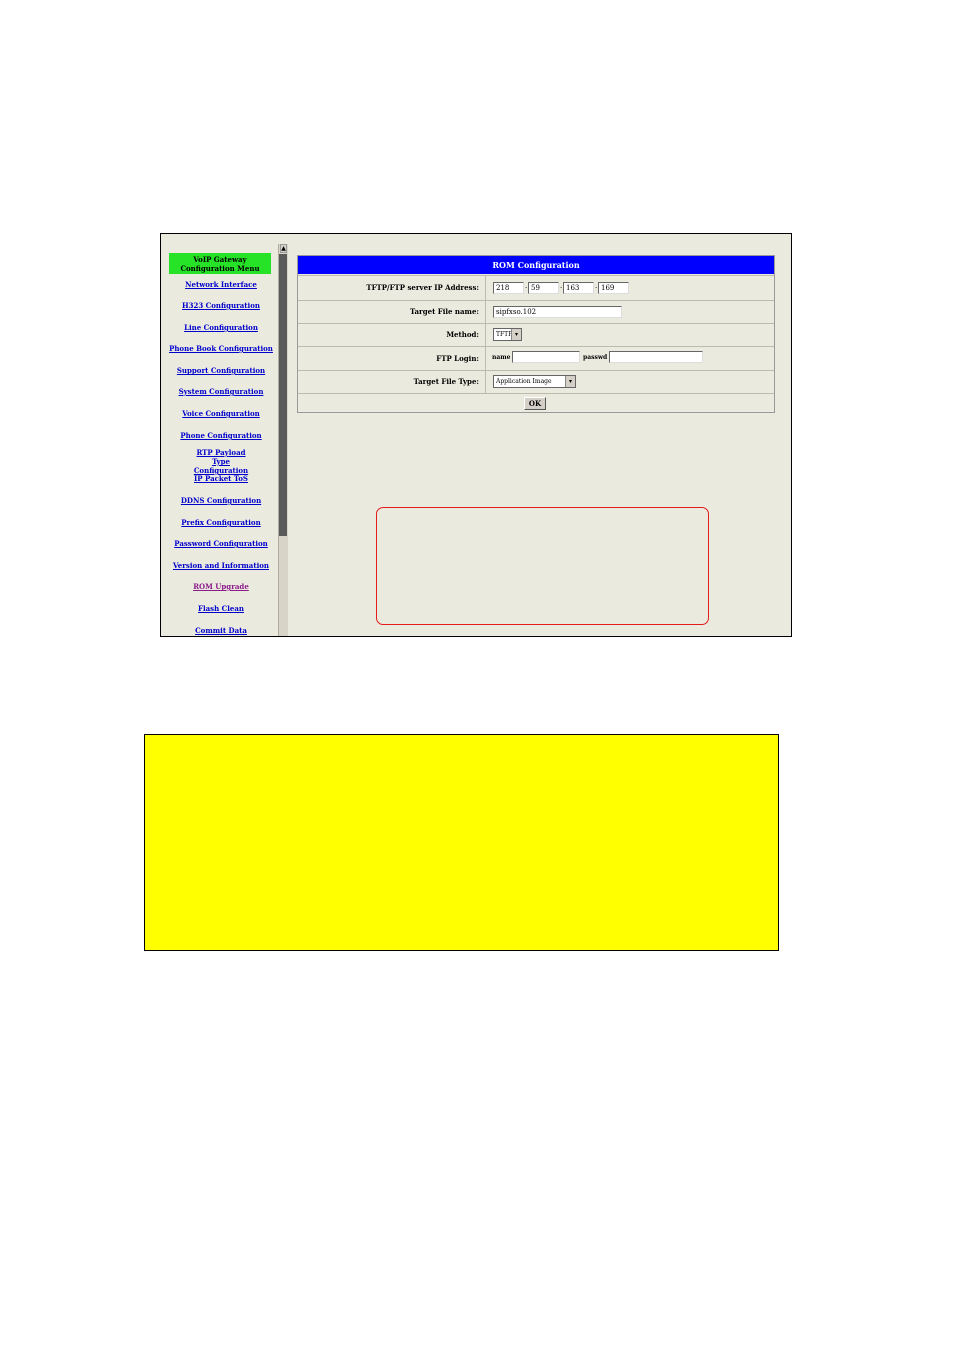 This screenshot has width=954, height=1348. What do you see at coordinates (221, 586) in the screenshot?
I see `menu-link-rom-upgrade: ROM Upgrade` at bounding box center [221, 586].